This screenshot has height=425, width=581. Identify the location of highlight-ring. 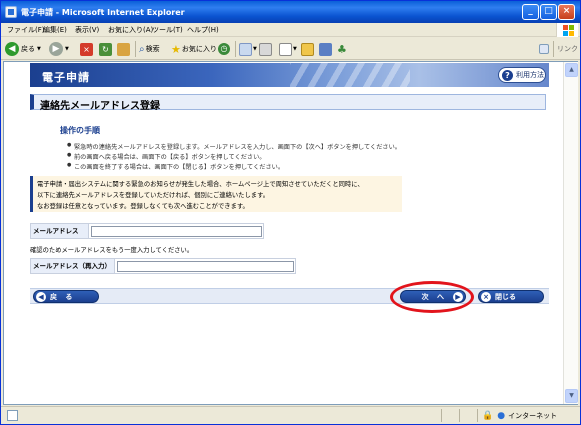
(432, 297).